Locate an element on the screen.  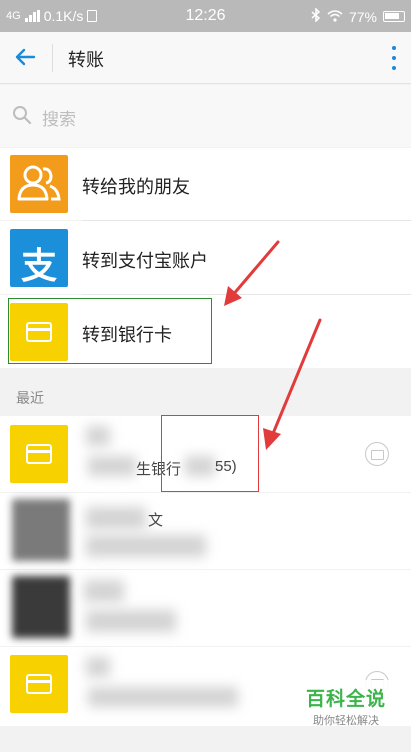
status-bar: 4G 0.1K/s 12:26 77% is located at coordinates (205, 16).